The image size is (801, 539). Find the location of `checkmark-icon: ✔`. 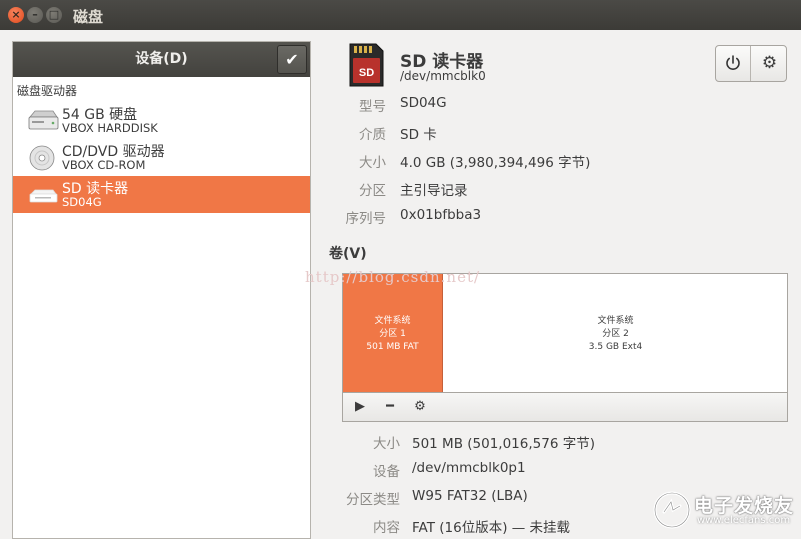

checkmark-icon: ✔ is located at coordinates (292, 59).